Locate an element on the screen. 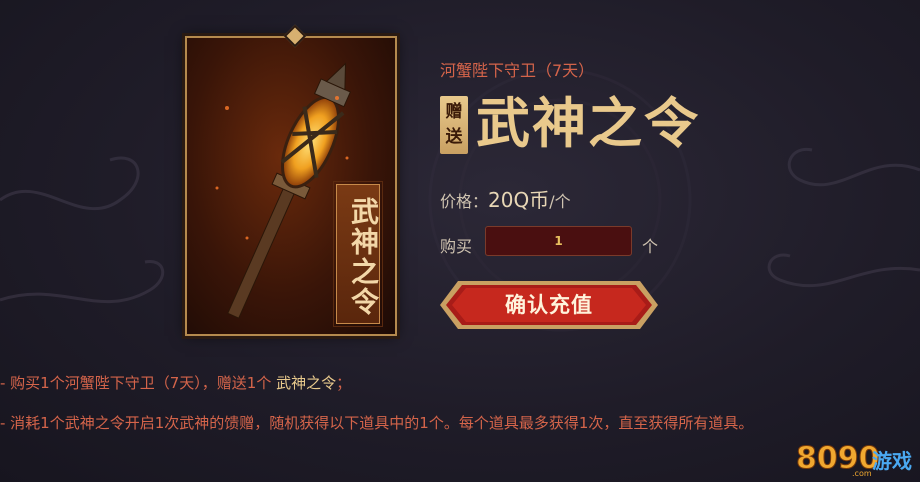 This screenshot has width=920, height=482. confirm-label: 确认充值 is located at coordinates (549, 305).